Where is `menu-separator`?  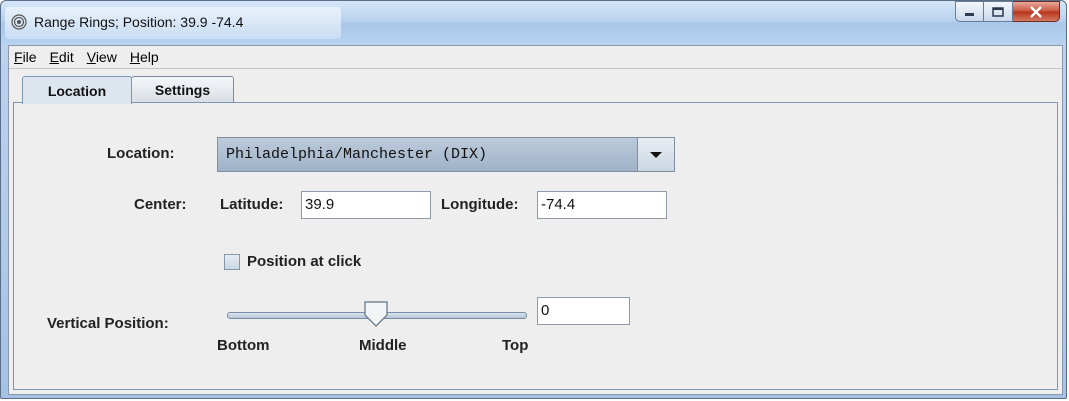
menu-separator is located at coordinates (535, 68).